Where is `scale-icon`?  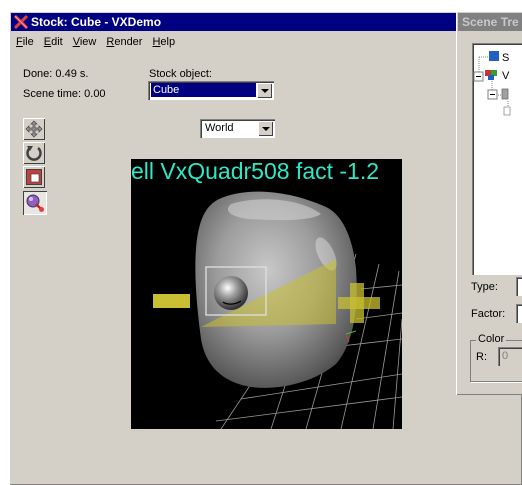
scale-icon is located at coordinates (34, 177).